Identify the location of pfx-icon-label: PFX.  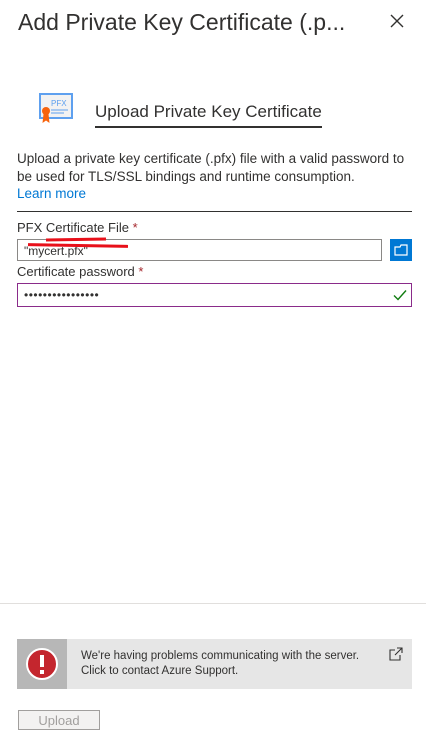
(59, 103).